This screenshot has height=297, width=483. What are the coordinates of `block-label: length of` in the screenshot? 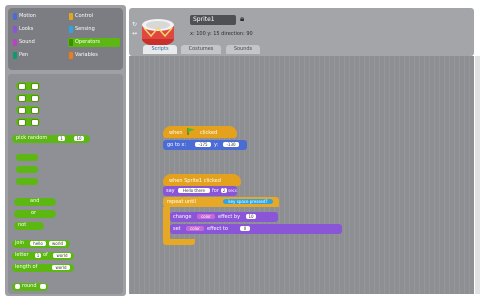 It's located at (26, 267).